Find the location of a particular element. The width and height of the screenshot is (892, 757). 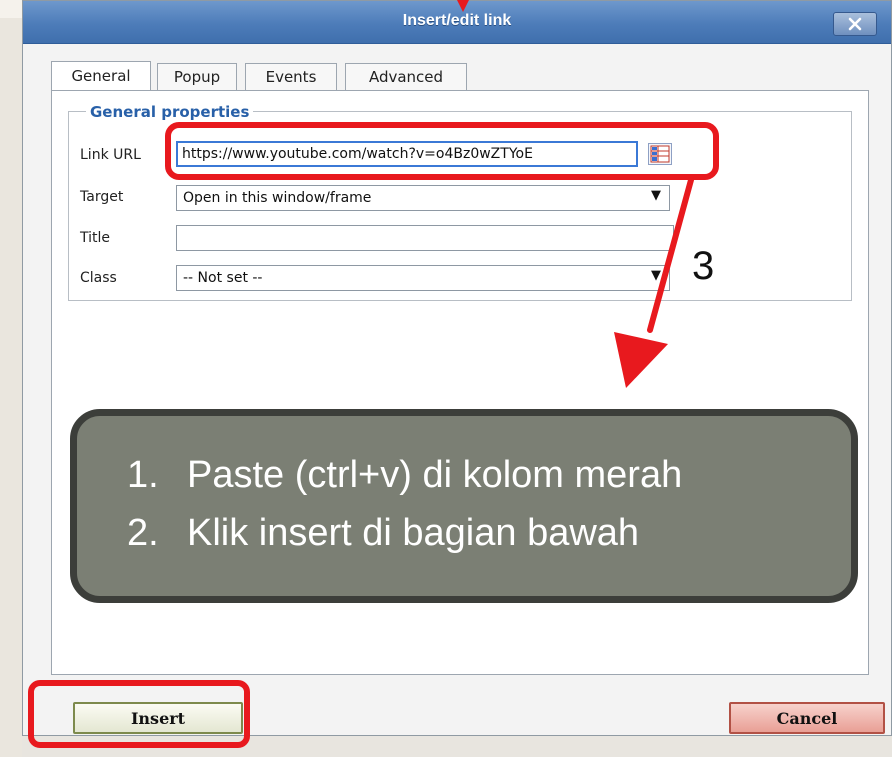

tab-general: General is located at coordinates (101, 76).